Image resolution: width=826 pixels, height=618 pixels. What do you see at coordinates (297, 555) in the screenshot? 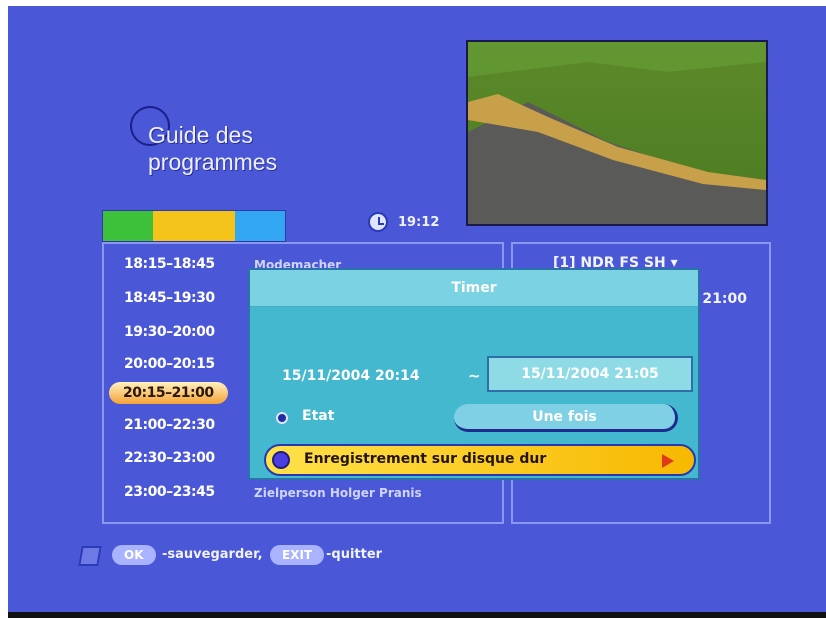
I see `exit-key-button: EXIT` at bounding box center [297, 555].